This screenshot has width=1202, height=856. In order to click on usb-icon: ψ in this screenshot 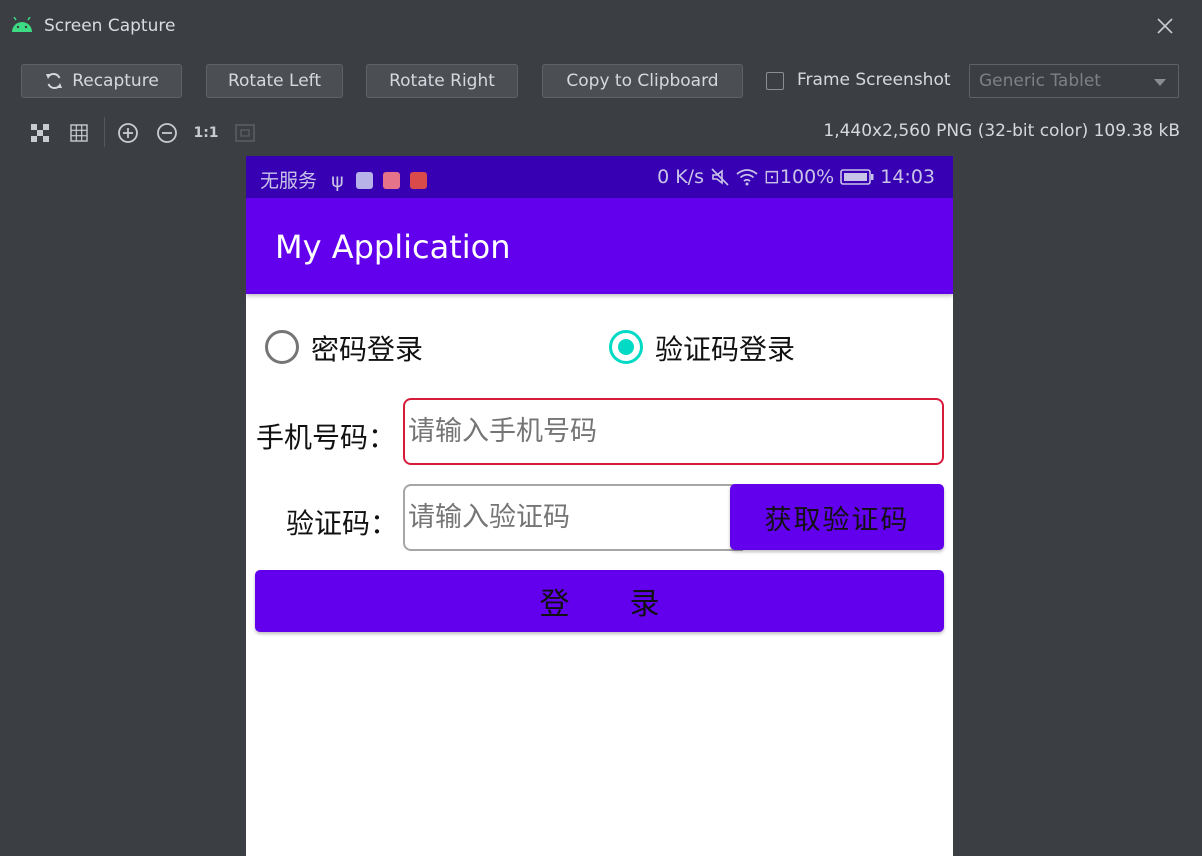, I will do `click(337, 181)`.